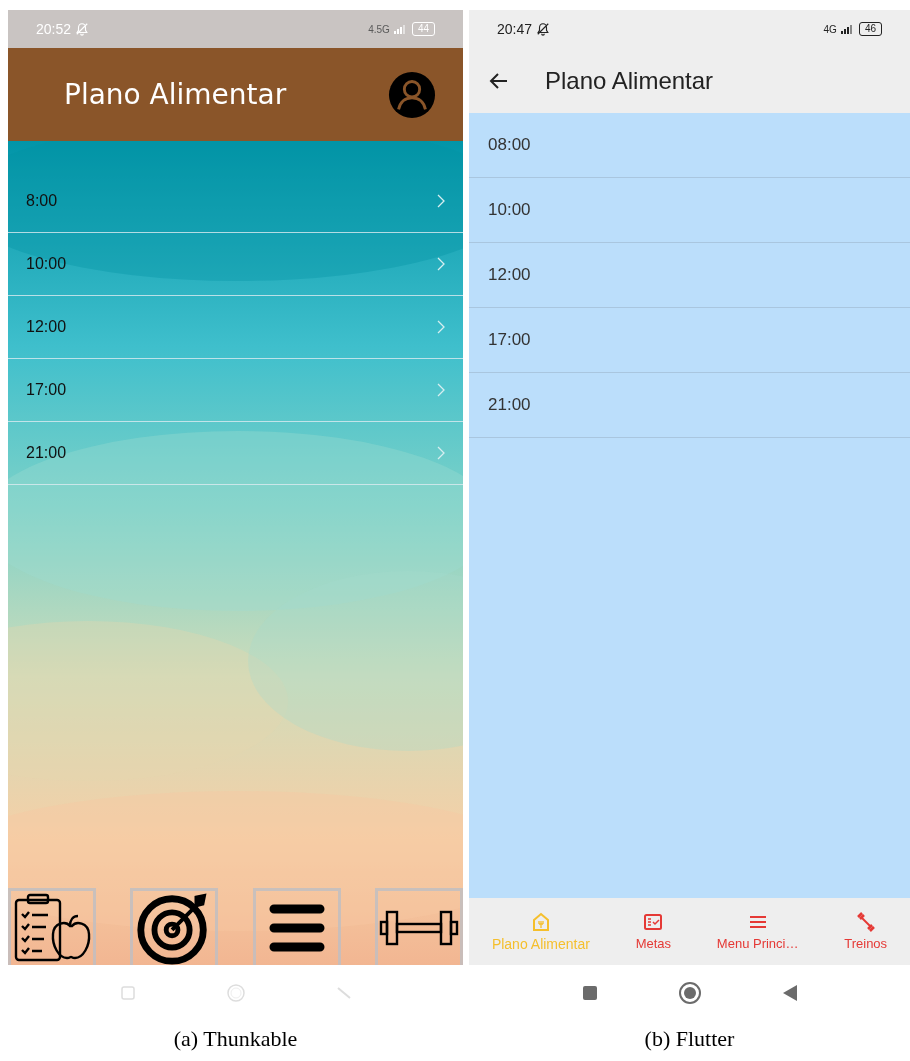 The image size is (910, 1061). I want to click on network-type: 4G, so click(830, 29).